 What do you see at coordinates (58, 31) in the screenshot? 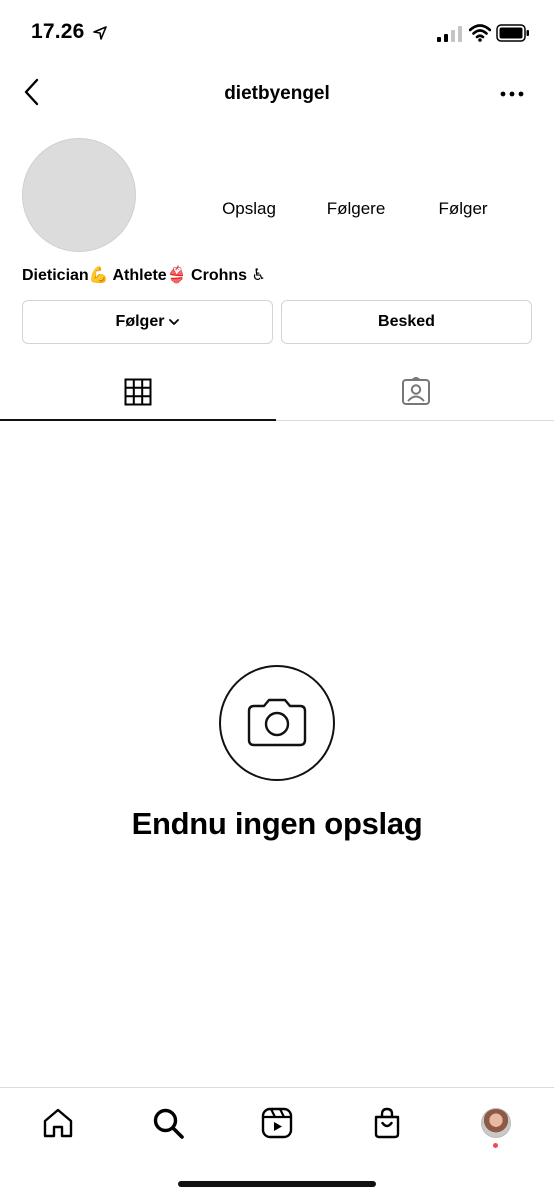
I see `status-time: 17.26` at bounding box center [58, 31].